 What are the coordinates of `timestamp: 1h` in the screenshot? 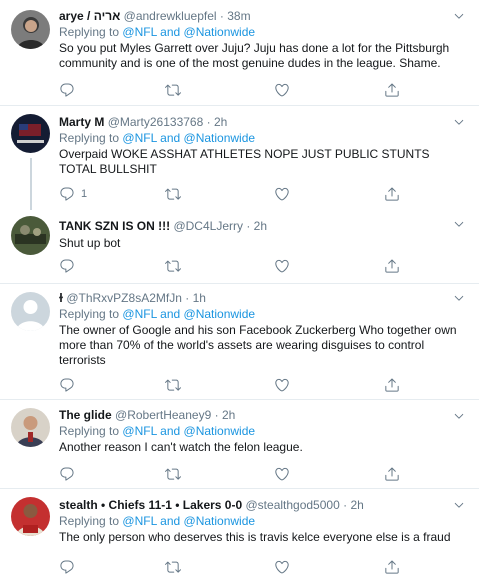 It's located at (199, 298).